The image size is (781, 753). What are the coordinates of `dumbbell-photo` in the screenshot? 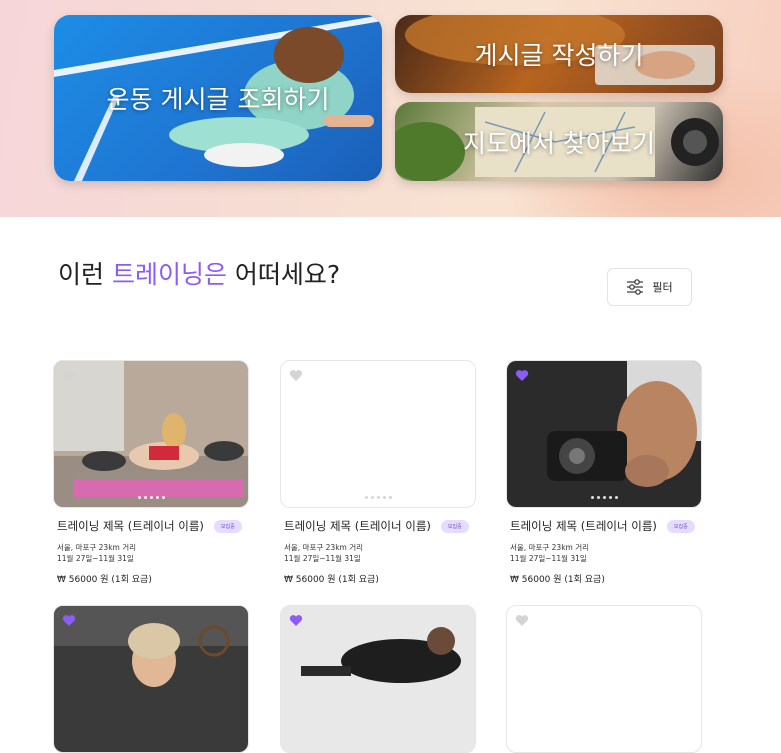 It's located at (604, 434).